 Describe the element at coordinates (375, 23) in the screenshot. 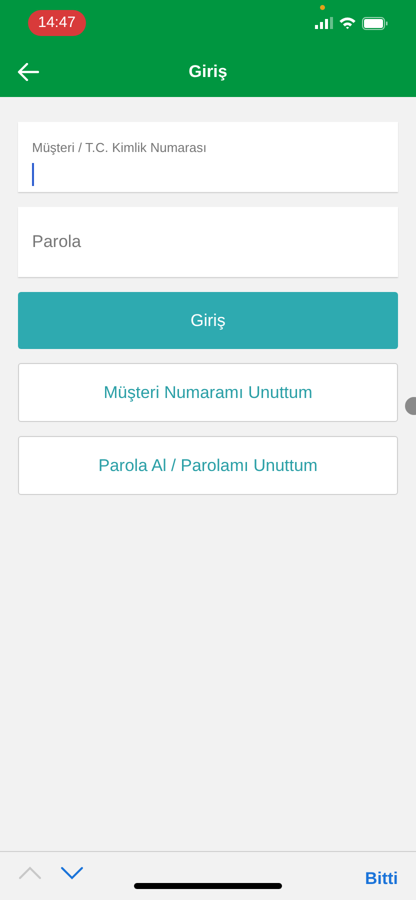

I see `battery-icon` at that location.